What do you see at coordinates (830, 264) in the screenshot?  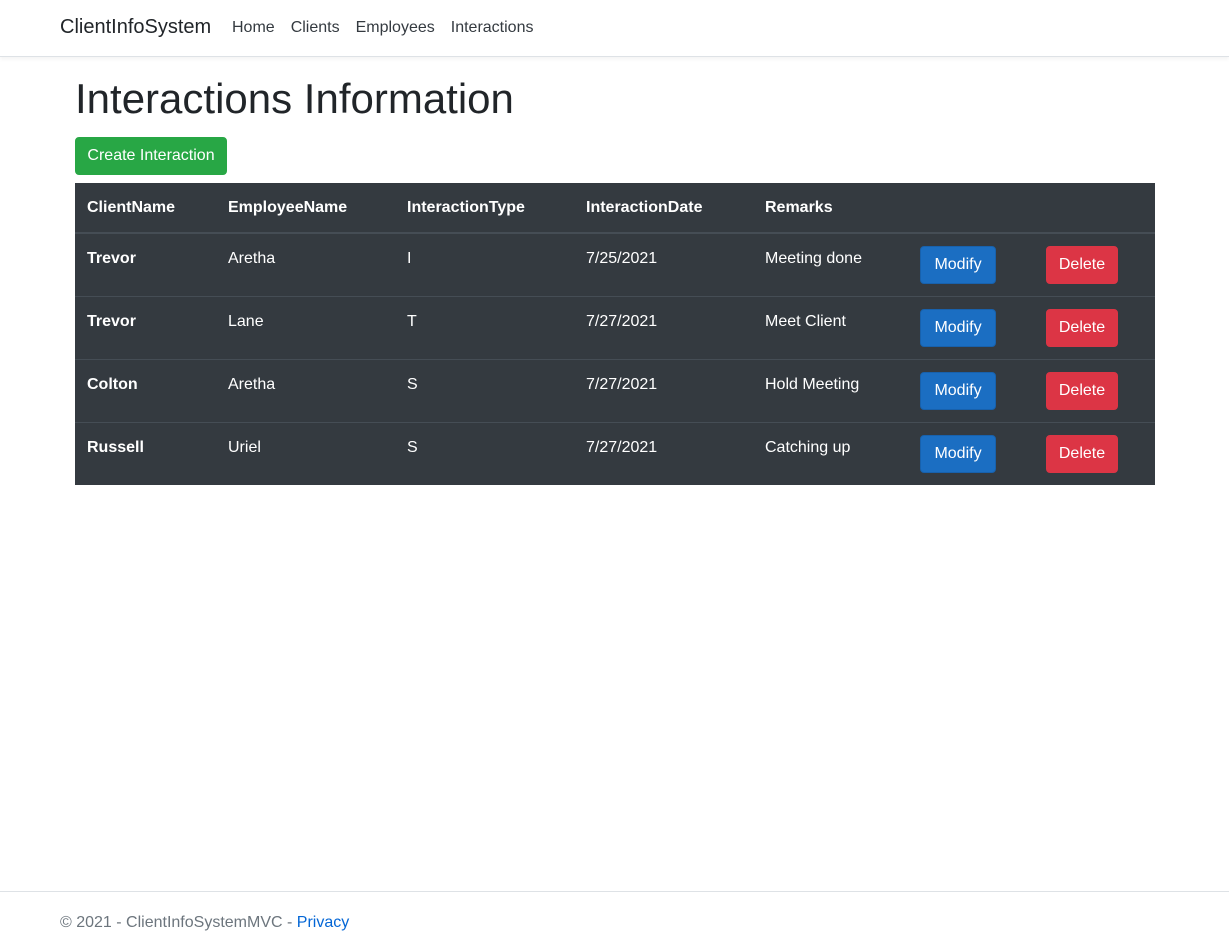 I see `cell-remarks: Meeting done` at bounding box center [830, 264].